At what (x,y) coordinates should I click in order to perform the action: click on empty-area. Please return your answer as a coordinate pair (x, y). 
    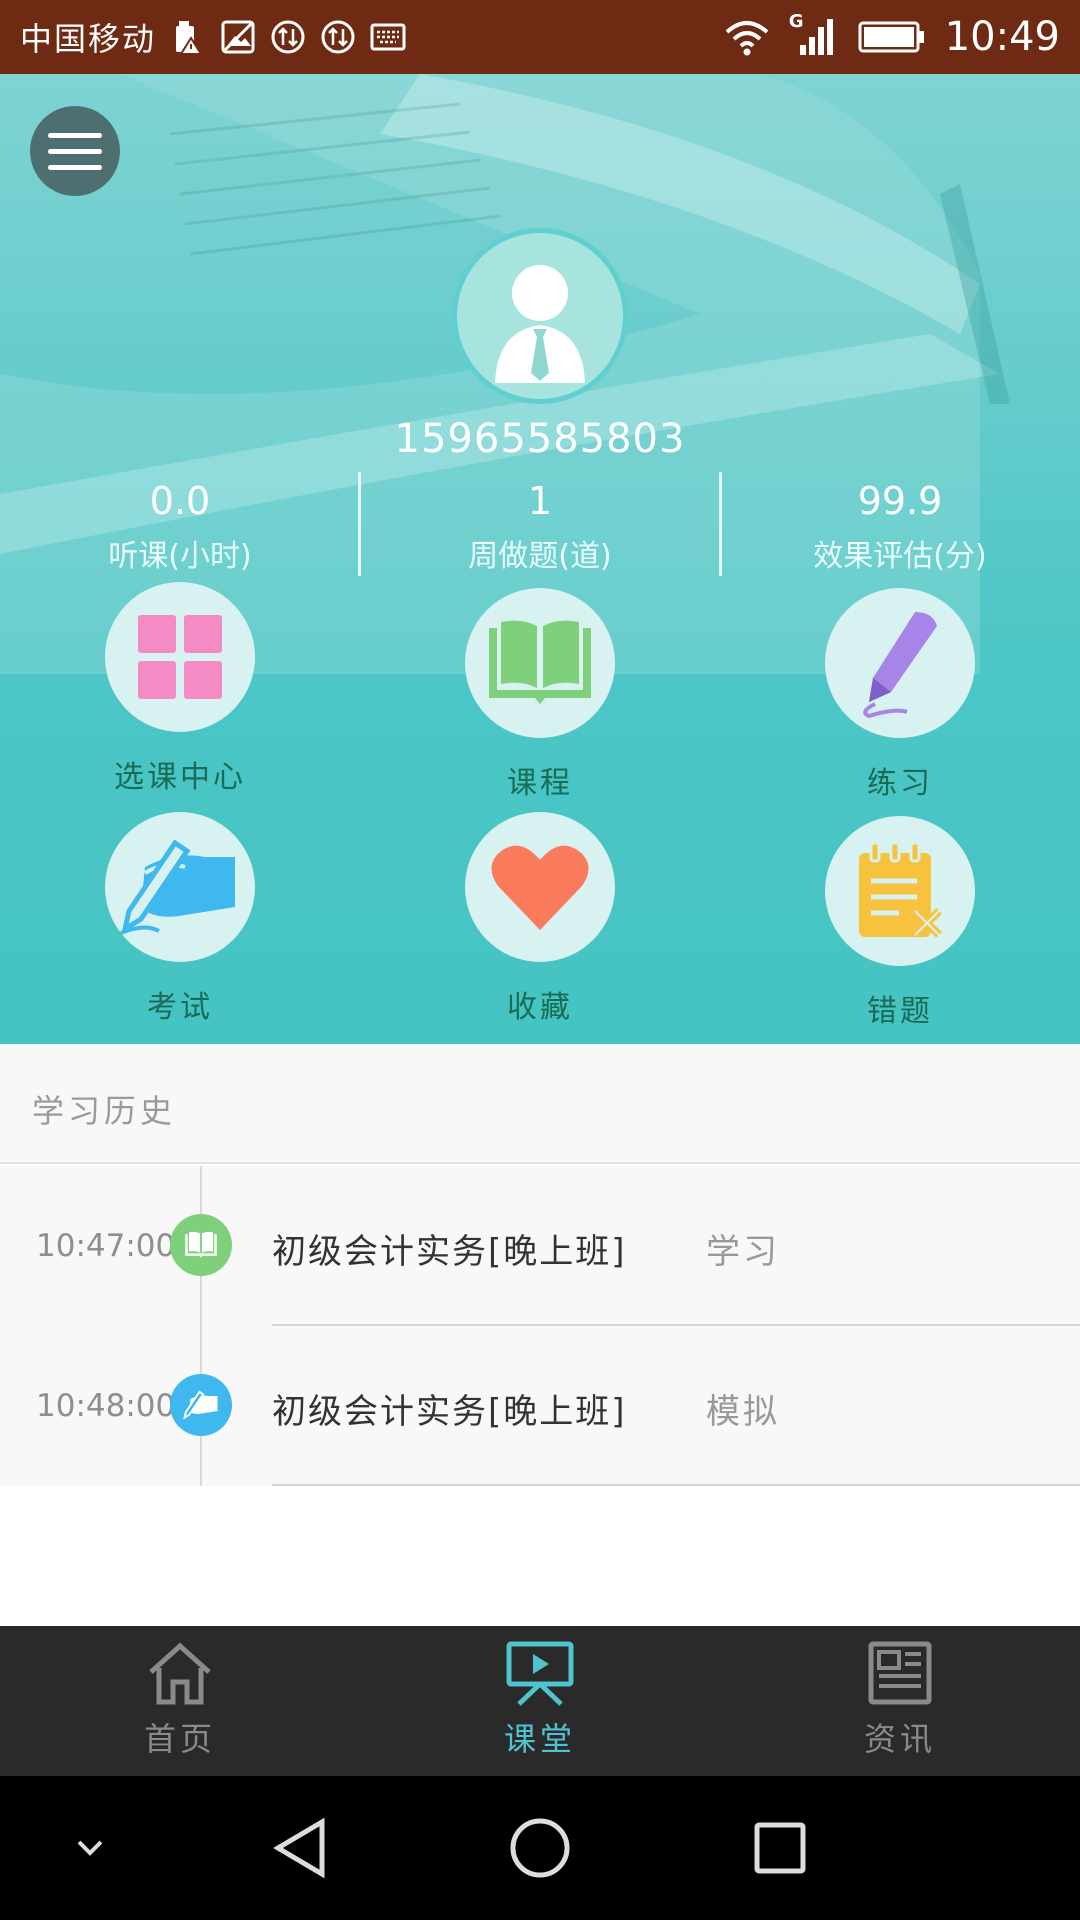
    Looking at the image, I should click on (540, 1556).